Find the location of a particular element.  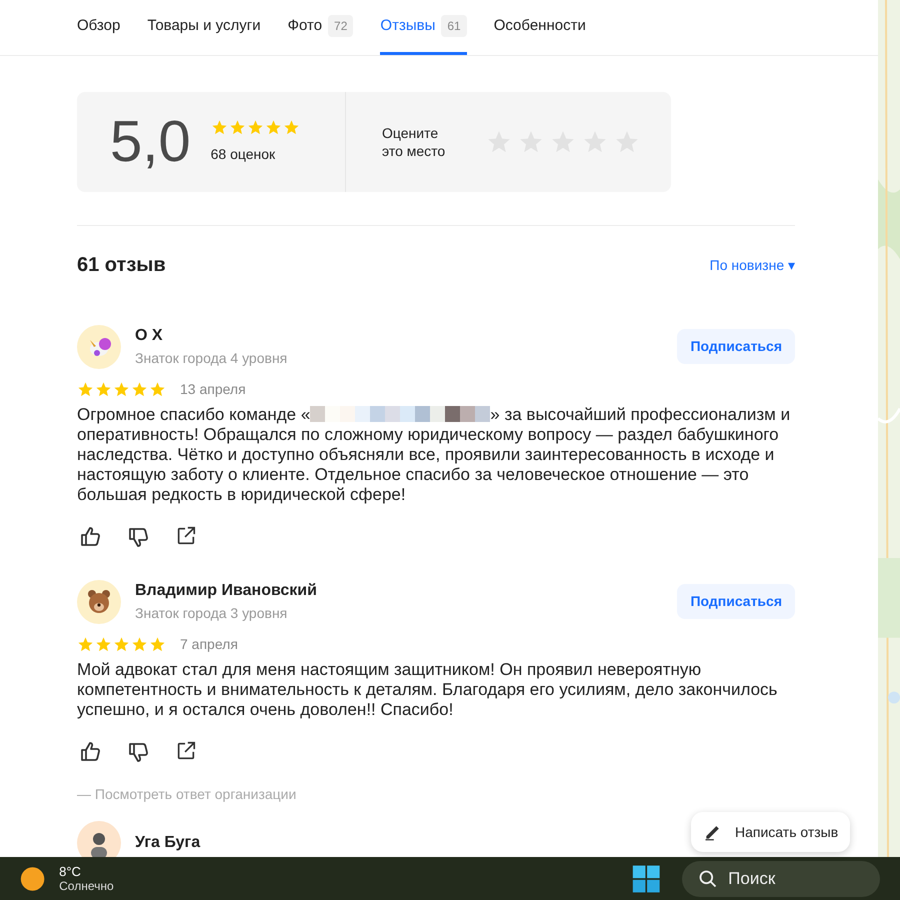

review-date: 13 апреля is located at coordinates (213, 389).